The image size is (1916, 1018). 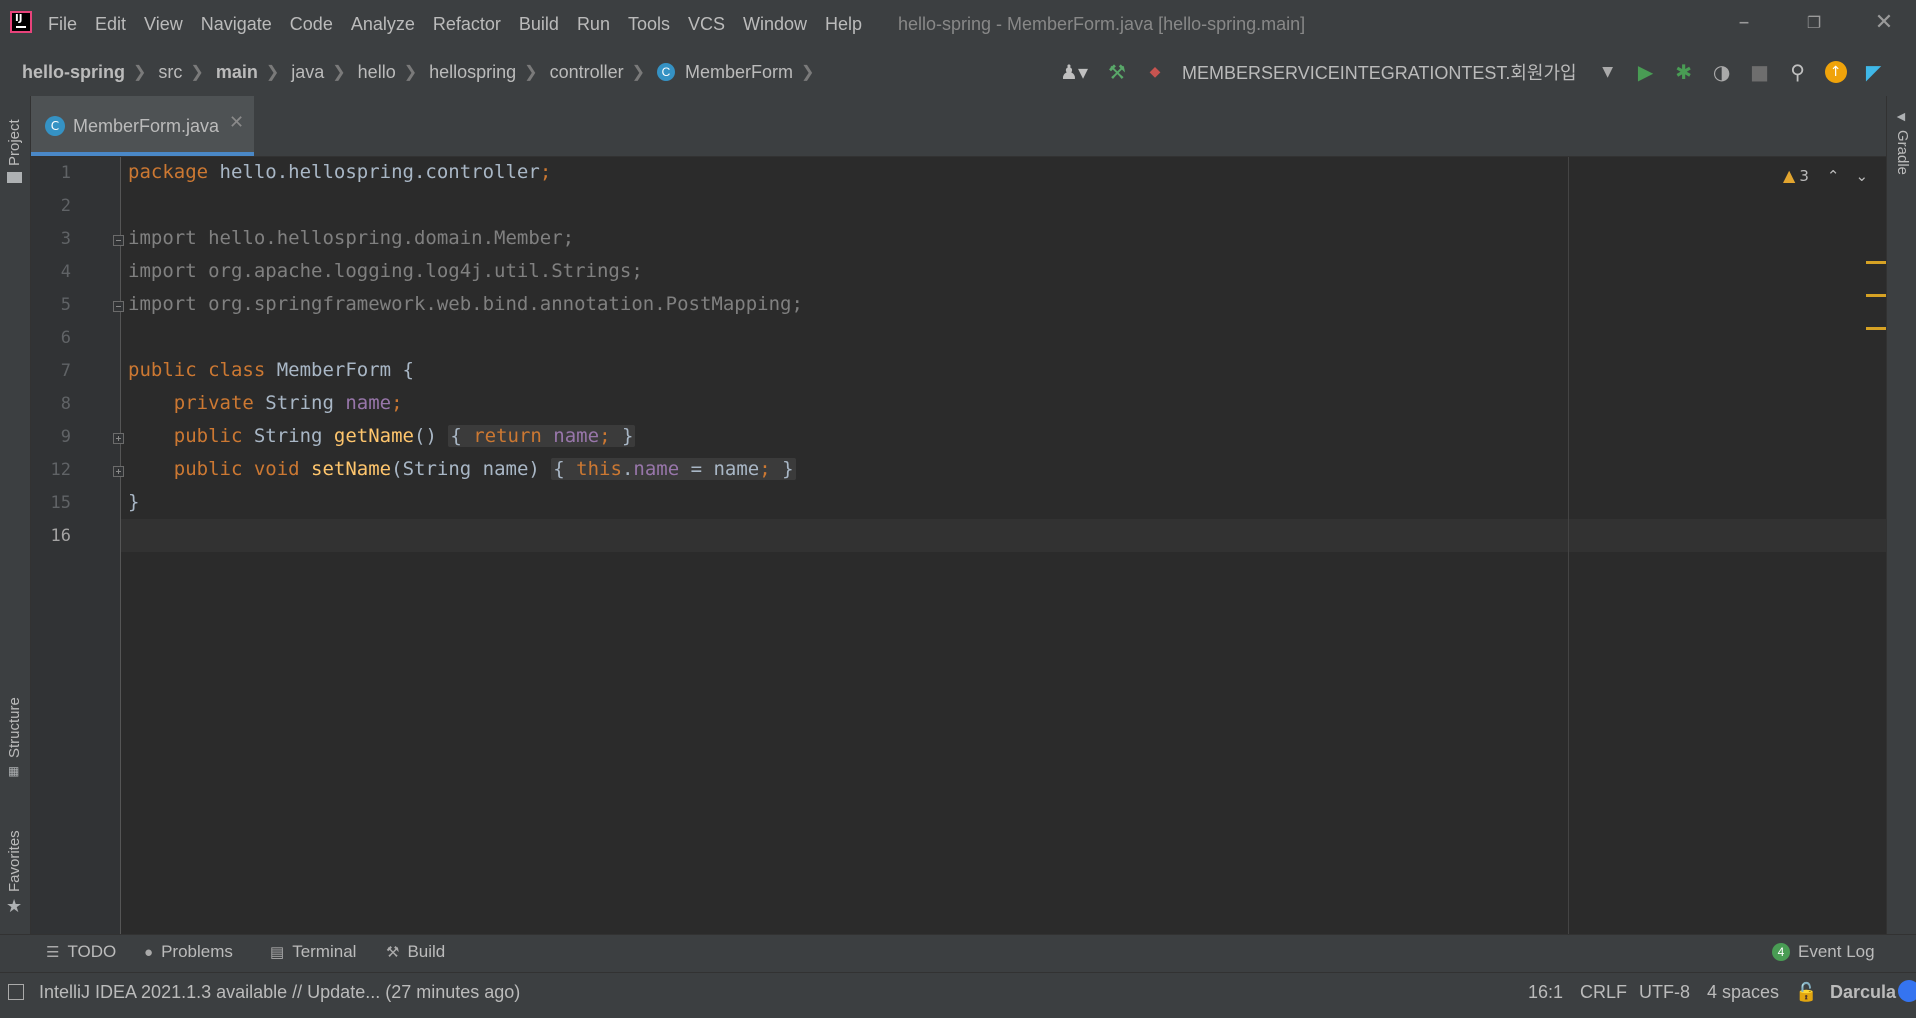 What do you see at coordinates (170, 72) in the screenshot?
I see `crumb-src: src` at bounding box center [170, 72].